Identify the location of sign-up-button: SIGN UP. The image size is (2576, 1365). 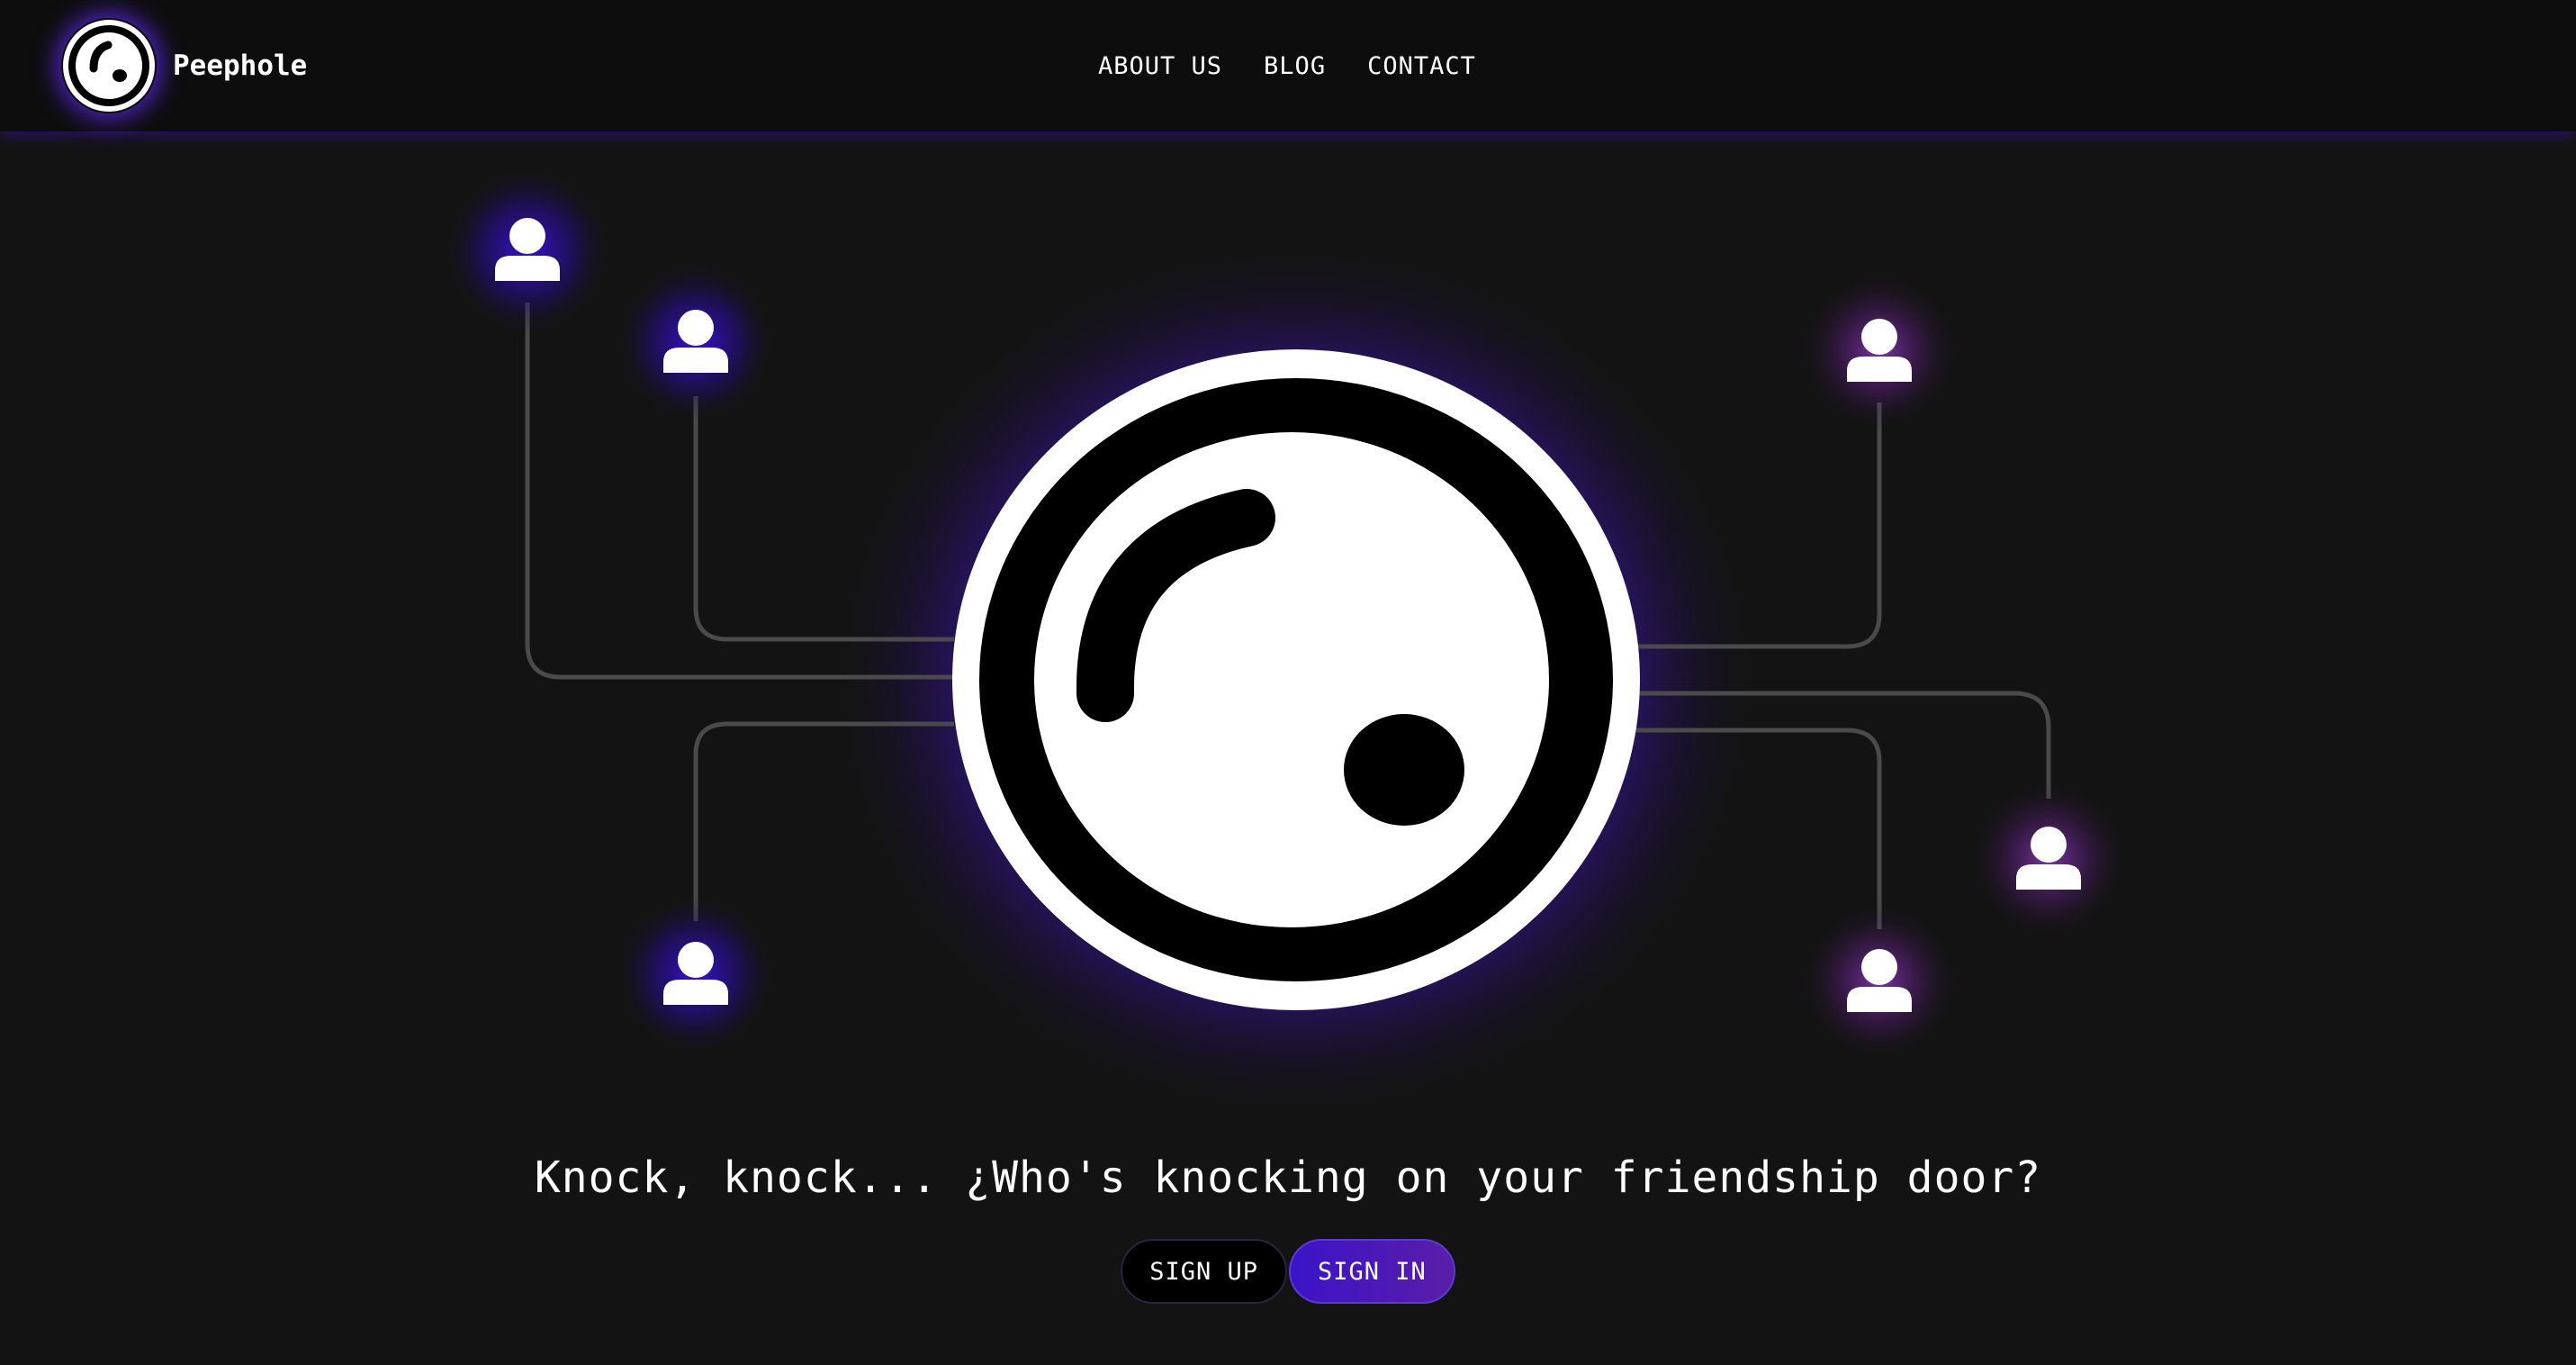
(1204, 1271).